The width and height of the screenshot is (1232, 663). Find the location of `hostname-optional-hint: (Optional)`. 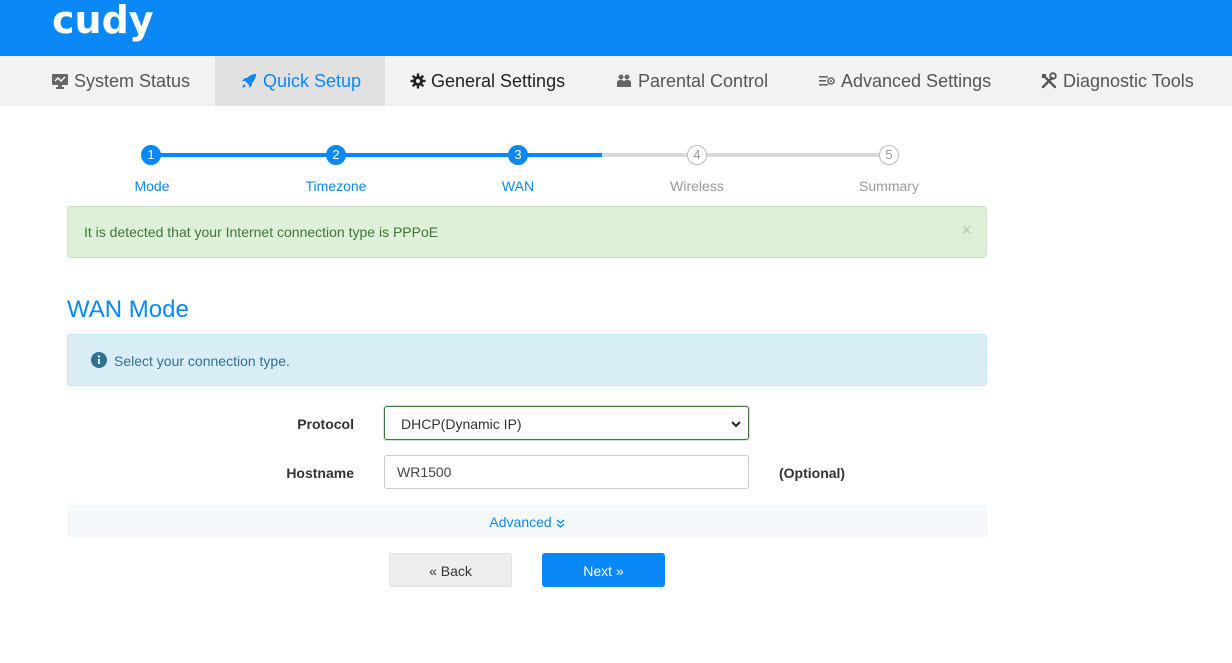

hostname-optional-hint: (Optional) is located at coordinates (812, 473).